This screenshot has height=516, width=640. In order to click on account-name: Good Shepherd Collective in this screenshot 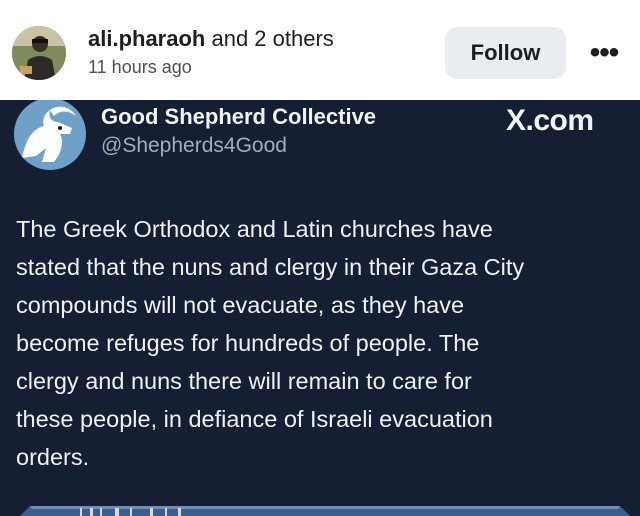, I will do `click(239, 116)`.